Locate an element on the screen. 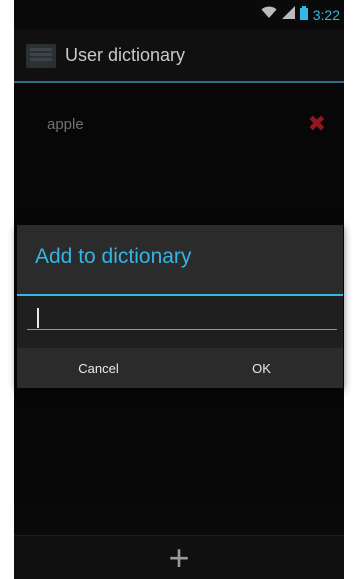 Image resolution: width=358 pixels, height=579 pixels. dialog-button-row: Cancel OK is located at coordinates (180, 368).